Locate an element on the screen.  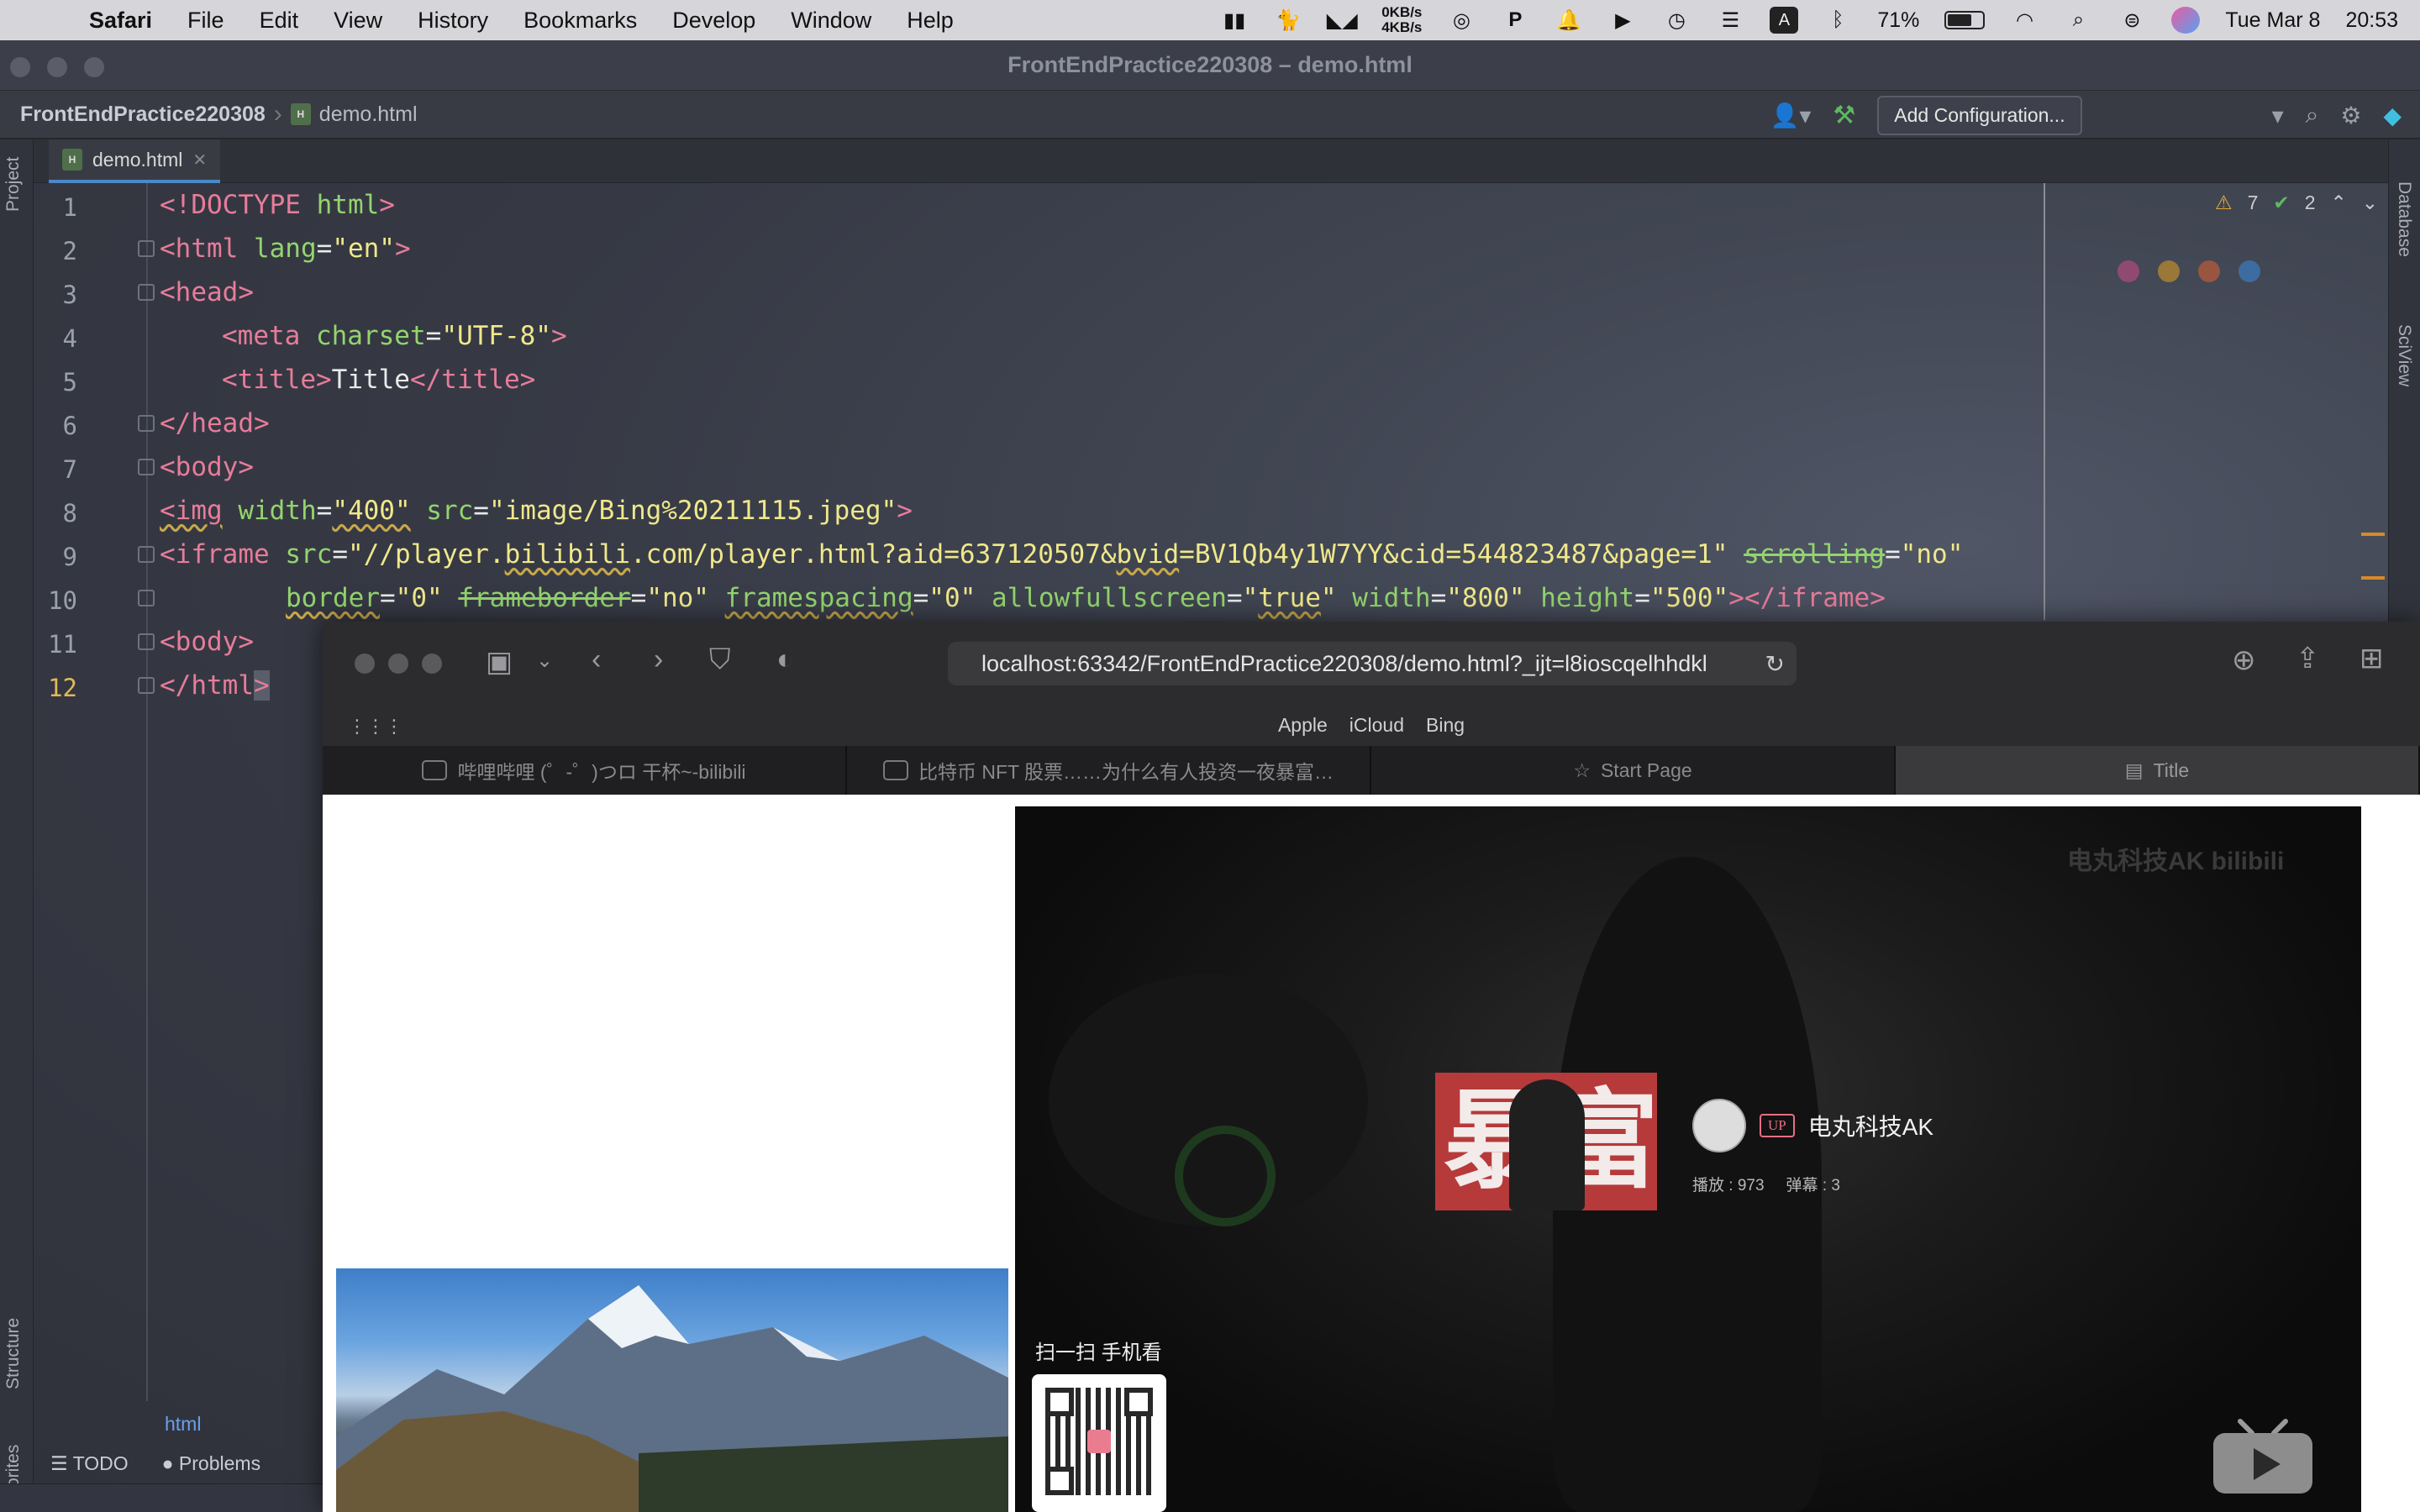
tab-demo-html: H demo.html ✕ is located at coordinates (135, 161).